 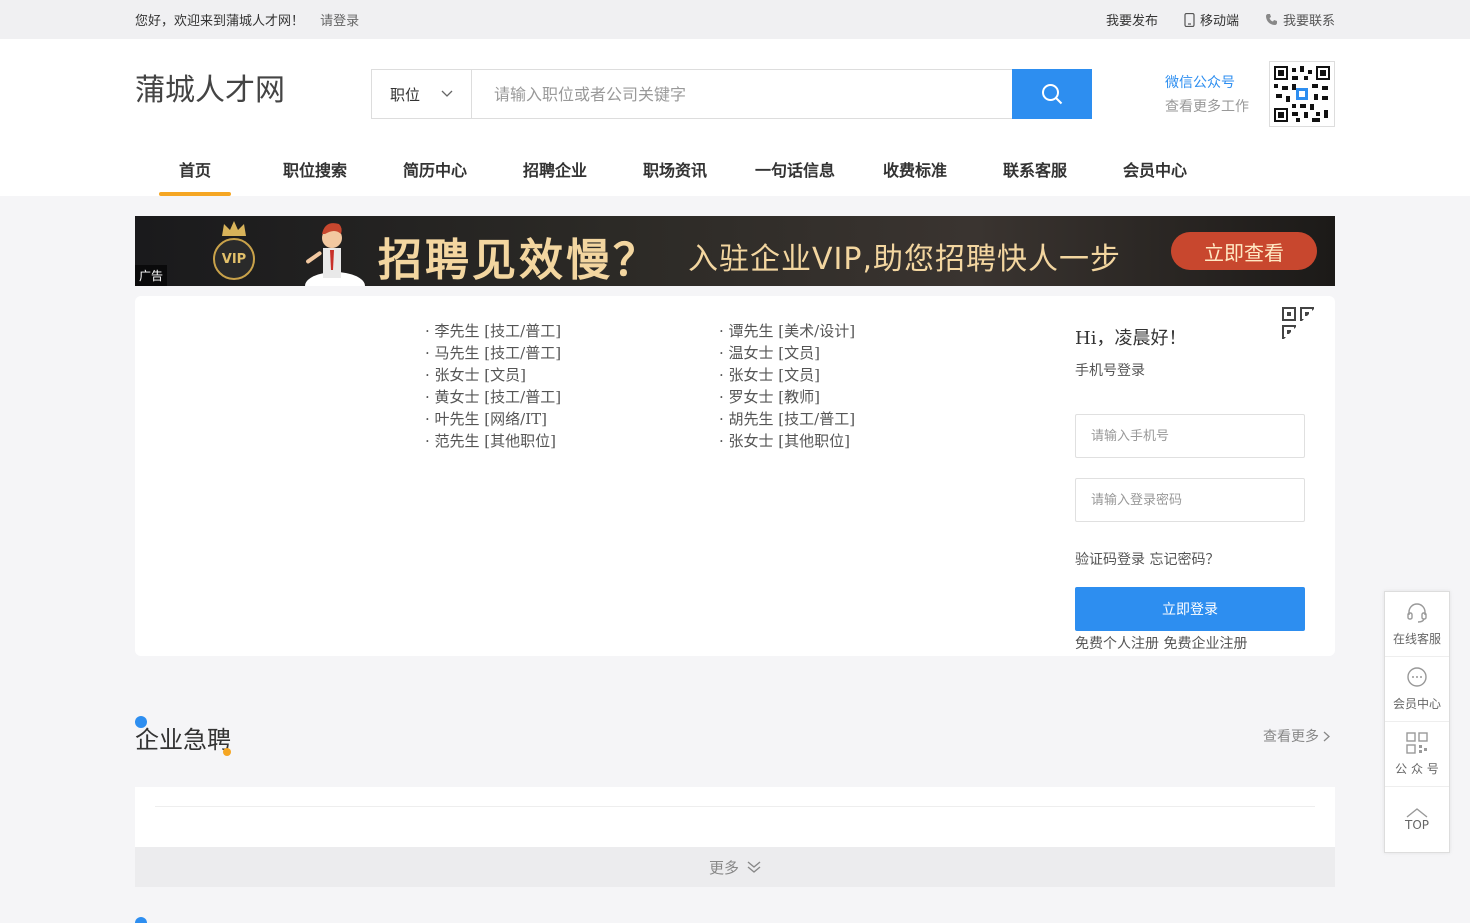 What do you see at coordinates (795, 173) in the screenshot?
I see `nav-item-one-line-info: 一句话信息` at bounding box center [795, 173].